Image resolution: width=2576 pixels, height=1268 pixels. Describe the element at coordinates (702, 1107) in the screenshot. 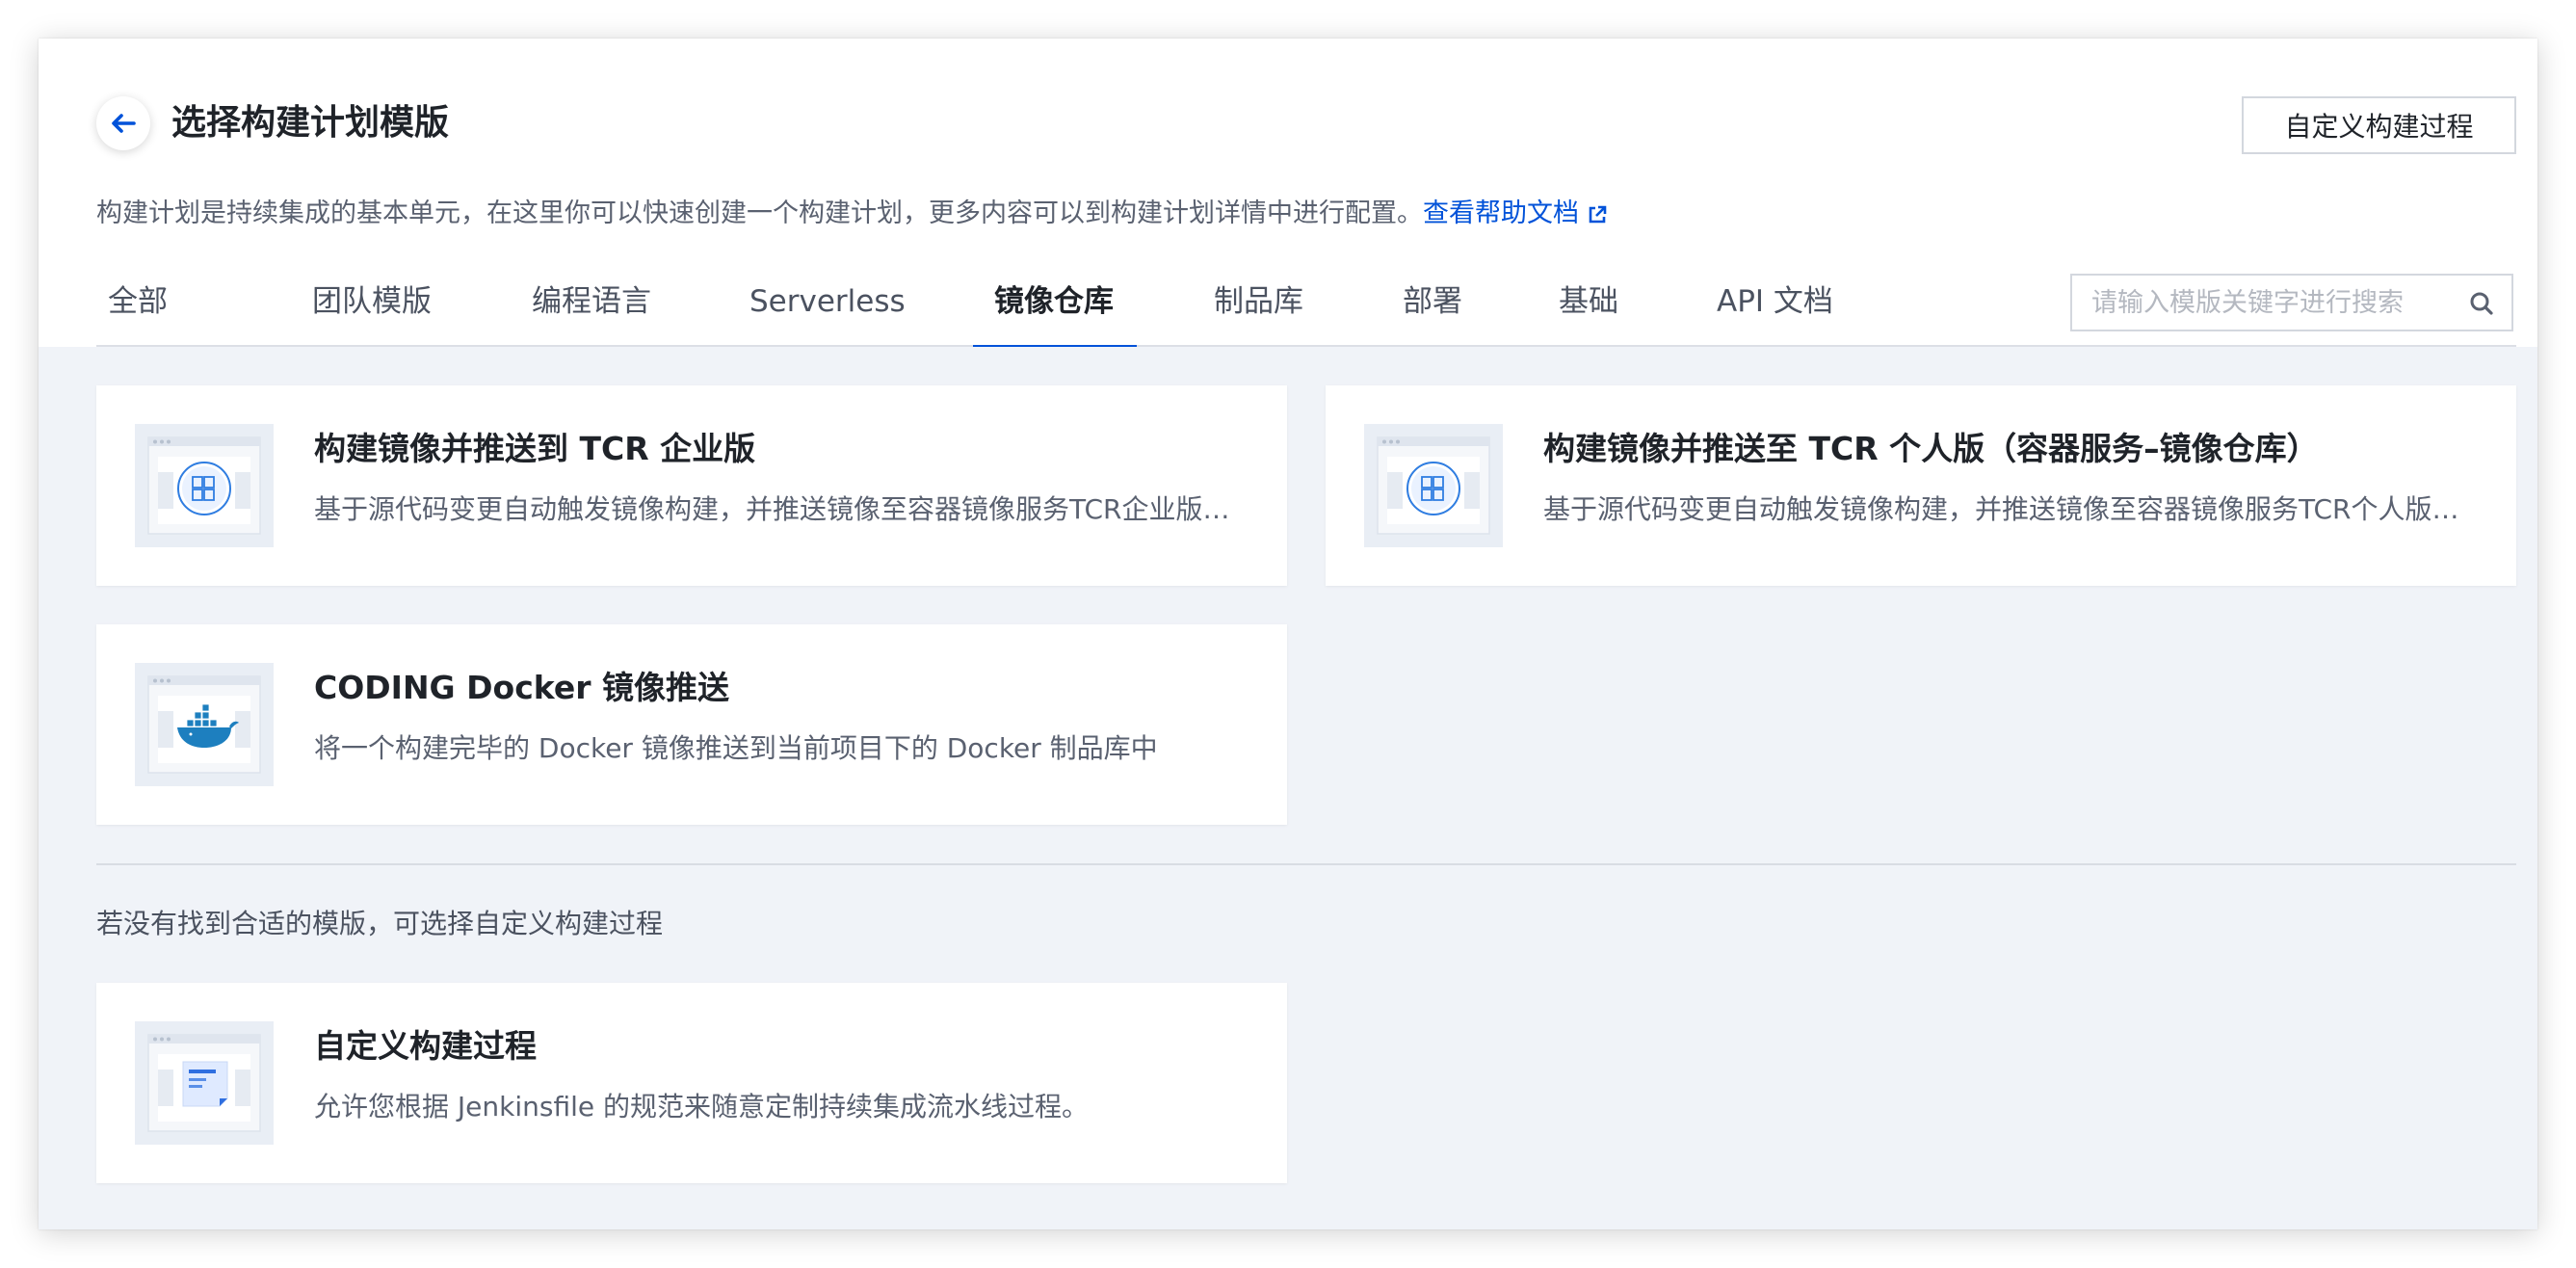

I see `card-description: 允许您根据 Jenkinsfile 的规范来随意定制持续集成流水线过程。` at that location.